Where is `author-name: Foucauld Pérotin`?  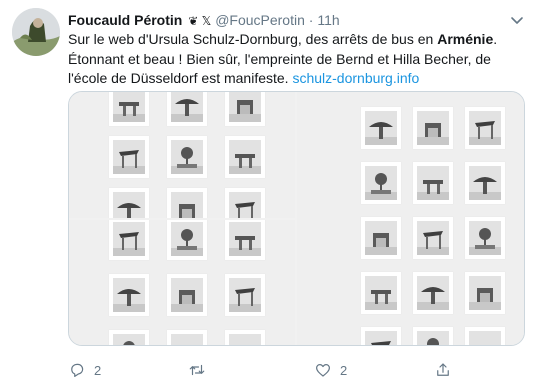
author-name: Foucauld Pérotin is located at coordinates (125, 20).